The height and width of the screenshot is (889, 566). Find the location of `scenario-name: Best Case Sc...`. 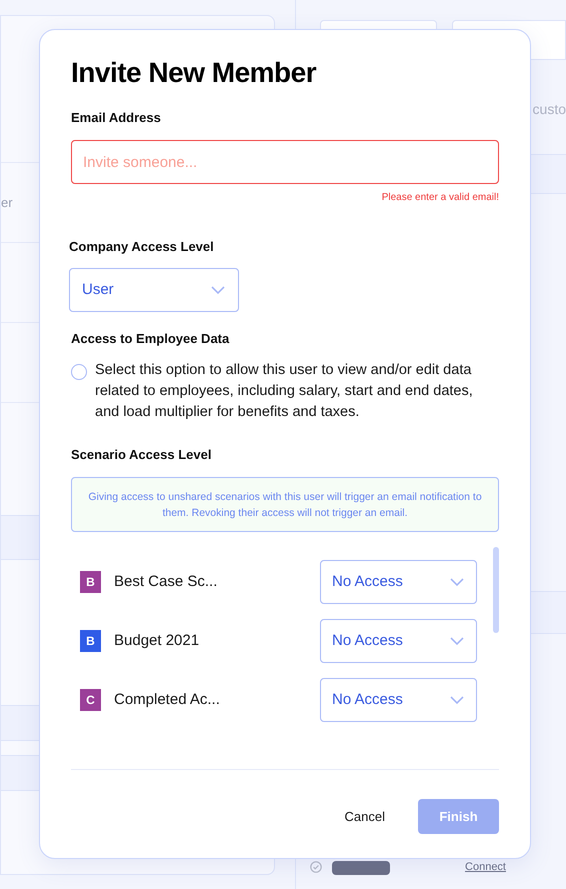

scenario-name: Best Case Sc... is located at coordinates (166, 582).